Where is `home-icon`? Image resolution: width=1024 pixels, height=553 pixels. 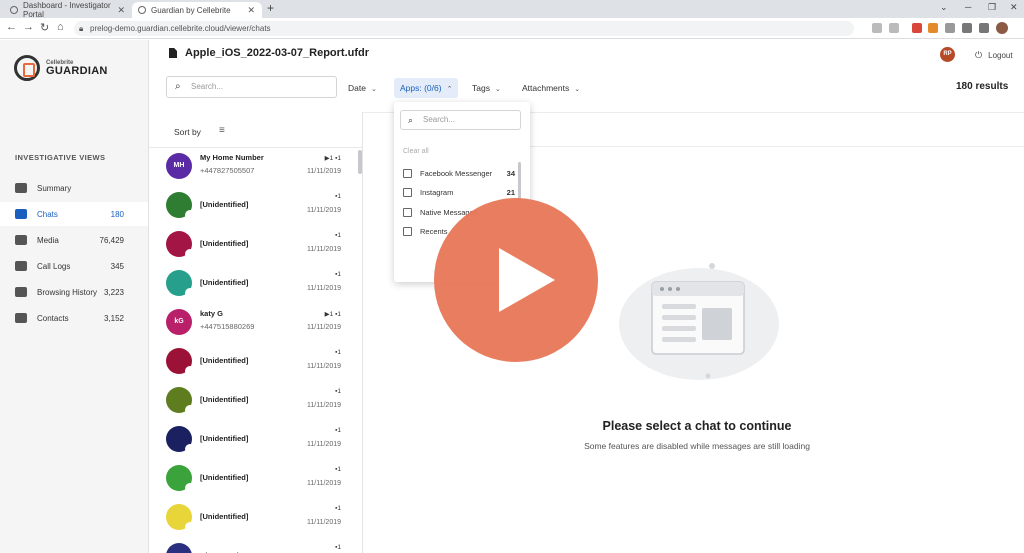 home-icon is located at coordinates (21, 188).